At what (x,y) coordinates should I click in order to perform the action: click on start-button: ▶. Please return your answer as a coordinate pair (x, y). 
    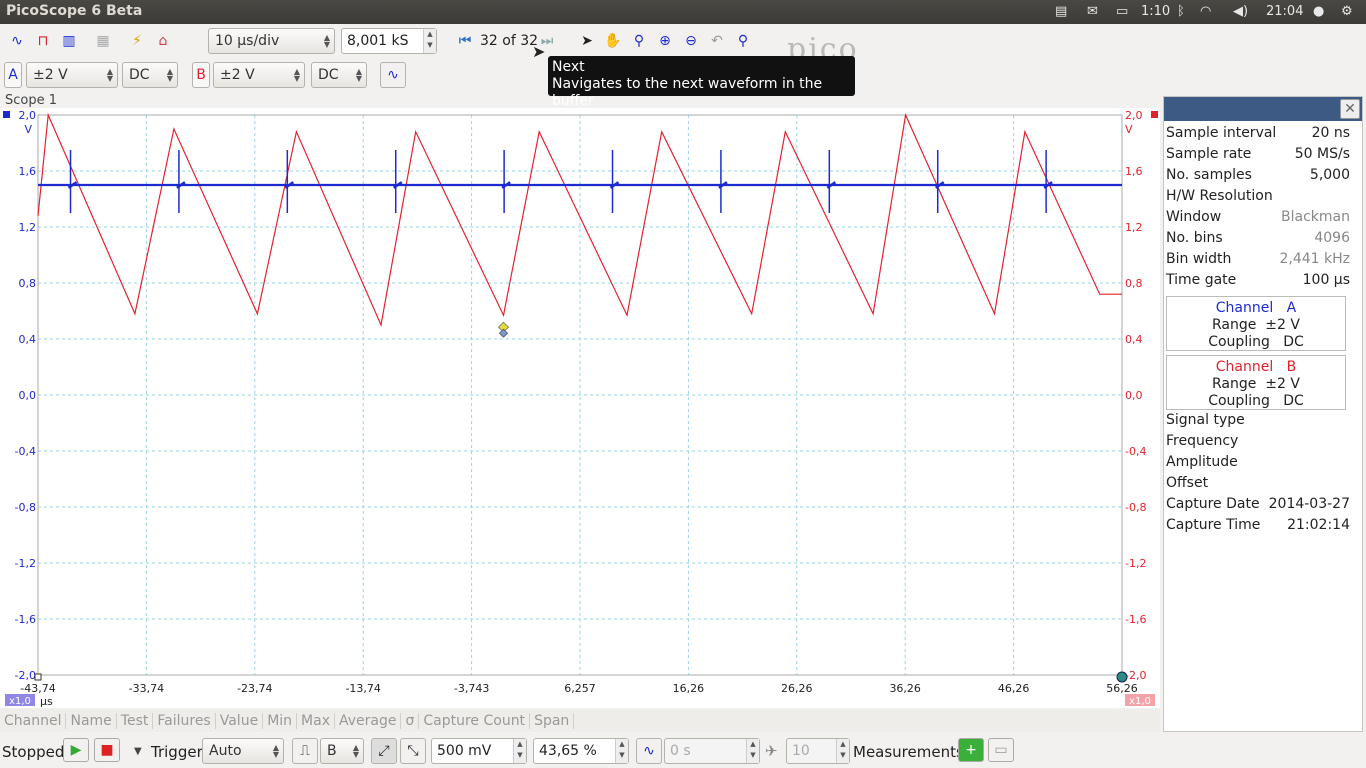
    Looking at the image, I should click on (76, 750).